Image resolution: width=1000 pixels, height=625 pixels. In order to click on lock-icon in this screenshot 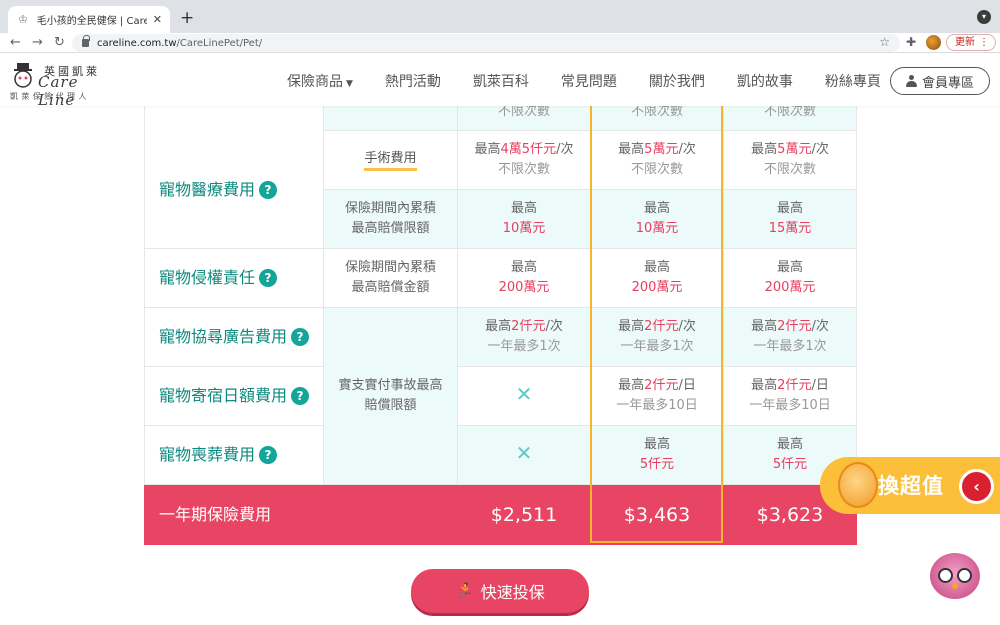, I will do `click(86, 41)`.